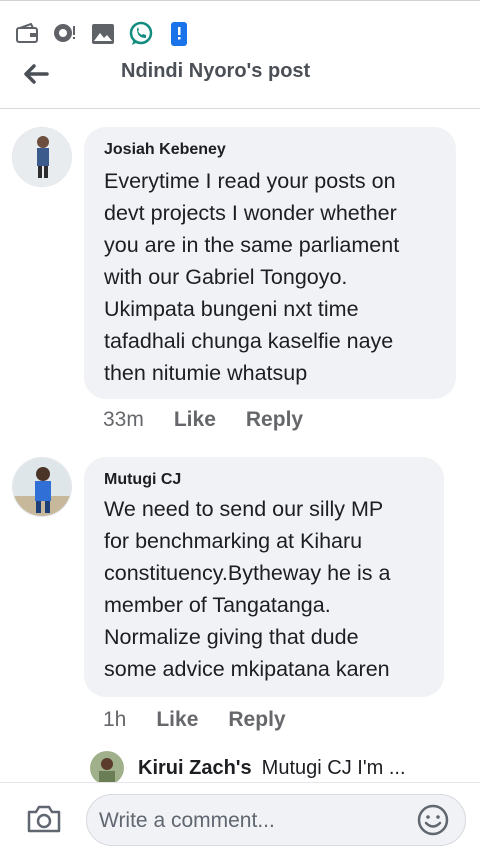 This screenshot has height=855, width=480. What do you see at coordinates (142, 480) in the screenshot?
I see `comment-author: Mutugi CJ` at bounding box center [142, 480].